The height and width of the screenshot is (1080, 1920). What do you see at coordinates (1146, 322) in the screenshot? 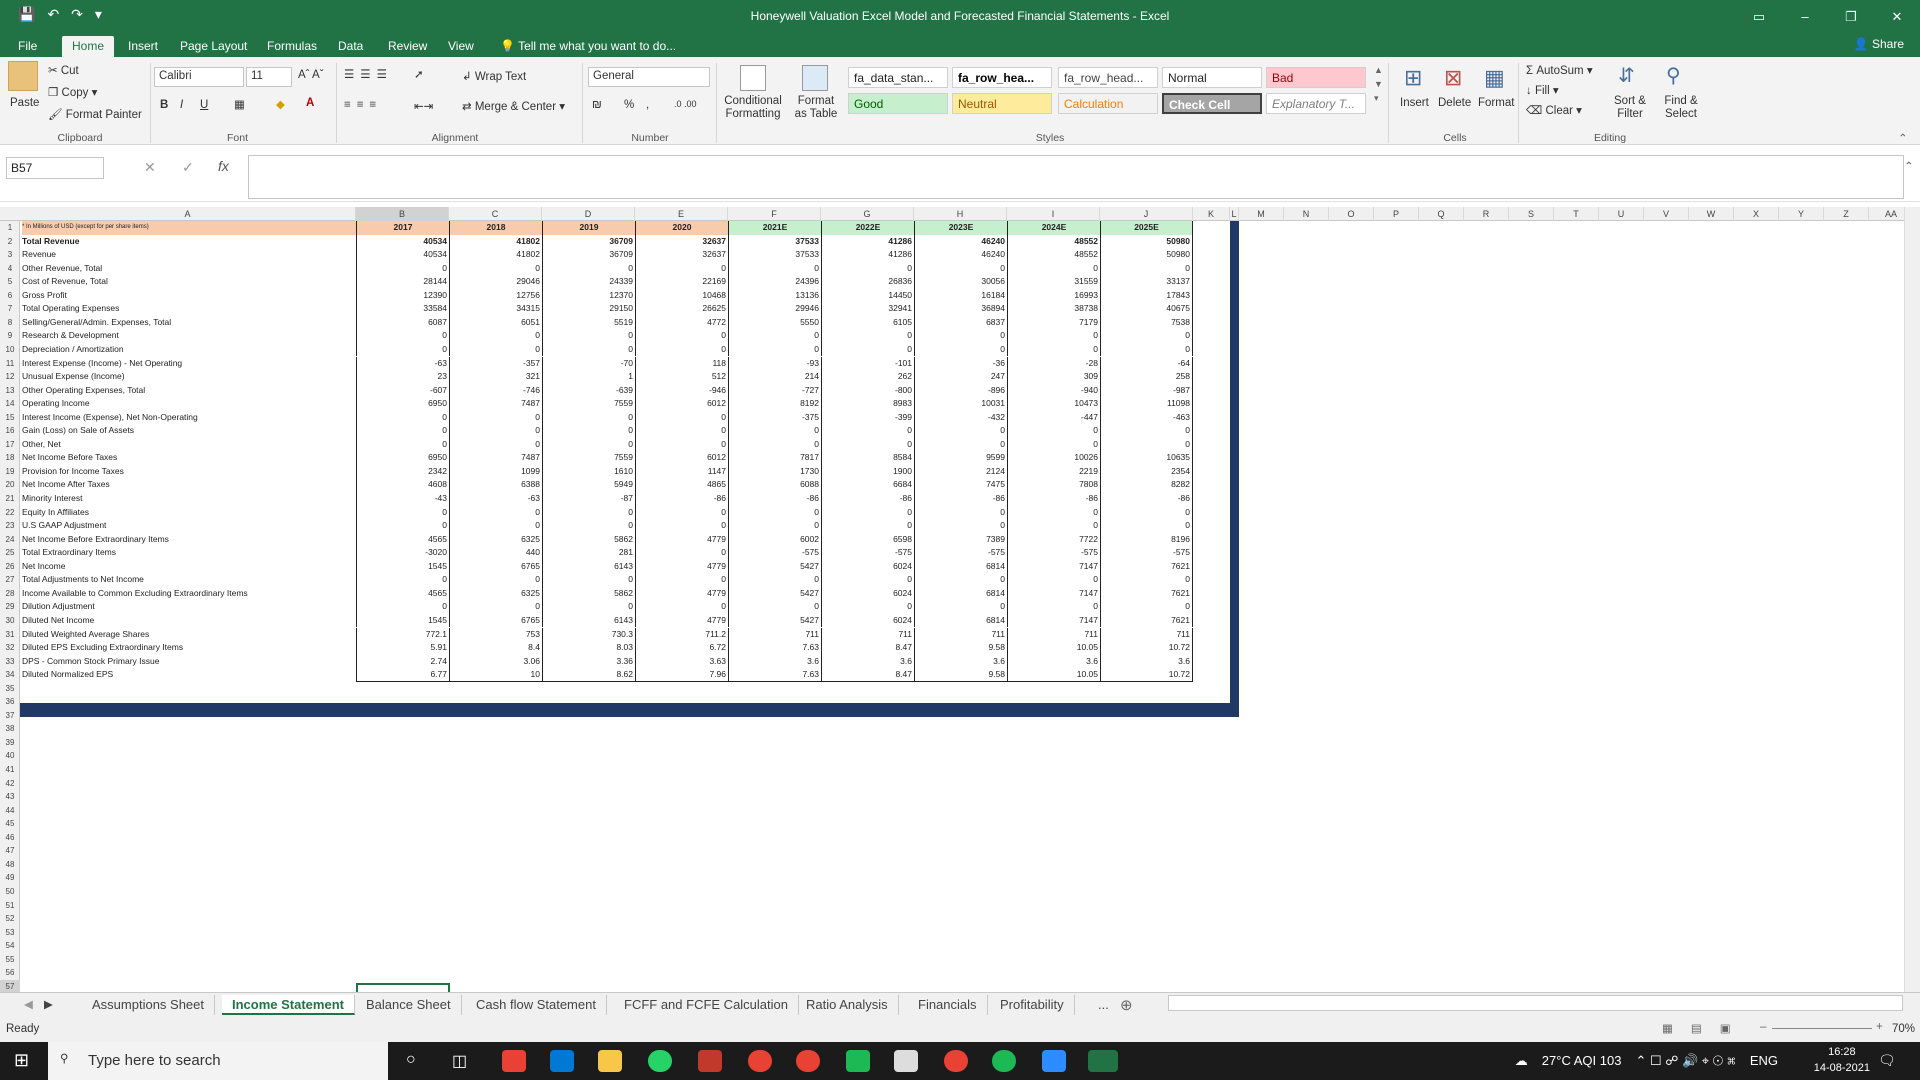
I see `value-cell: 7538` at bounding box center [1146, 322].